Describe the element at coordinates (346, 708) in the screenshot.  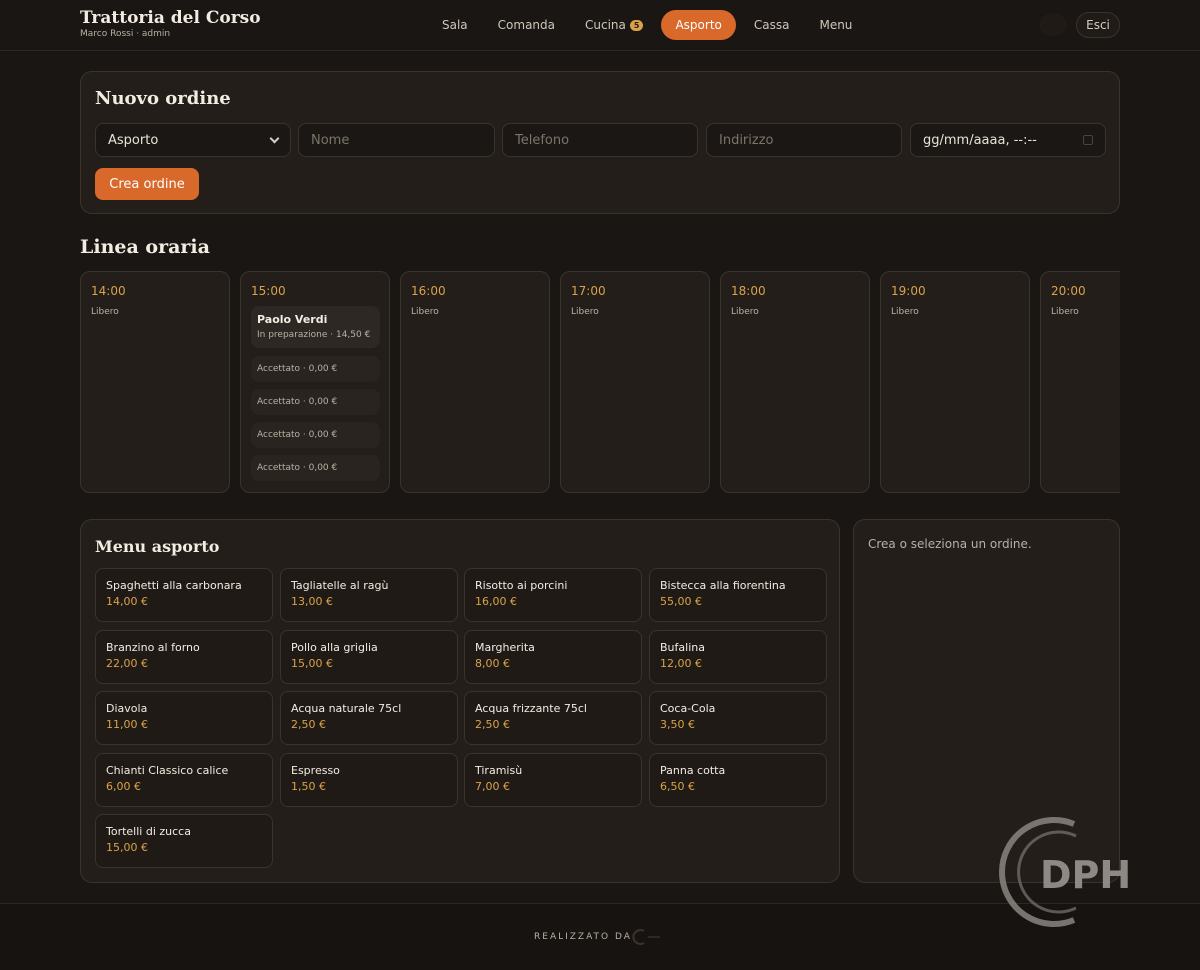
I see `menu-item-name: Acqua naturale 75cl` at that location.